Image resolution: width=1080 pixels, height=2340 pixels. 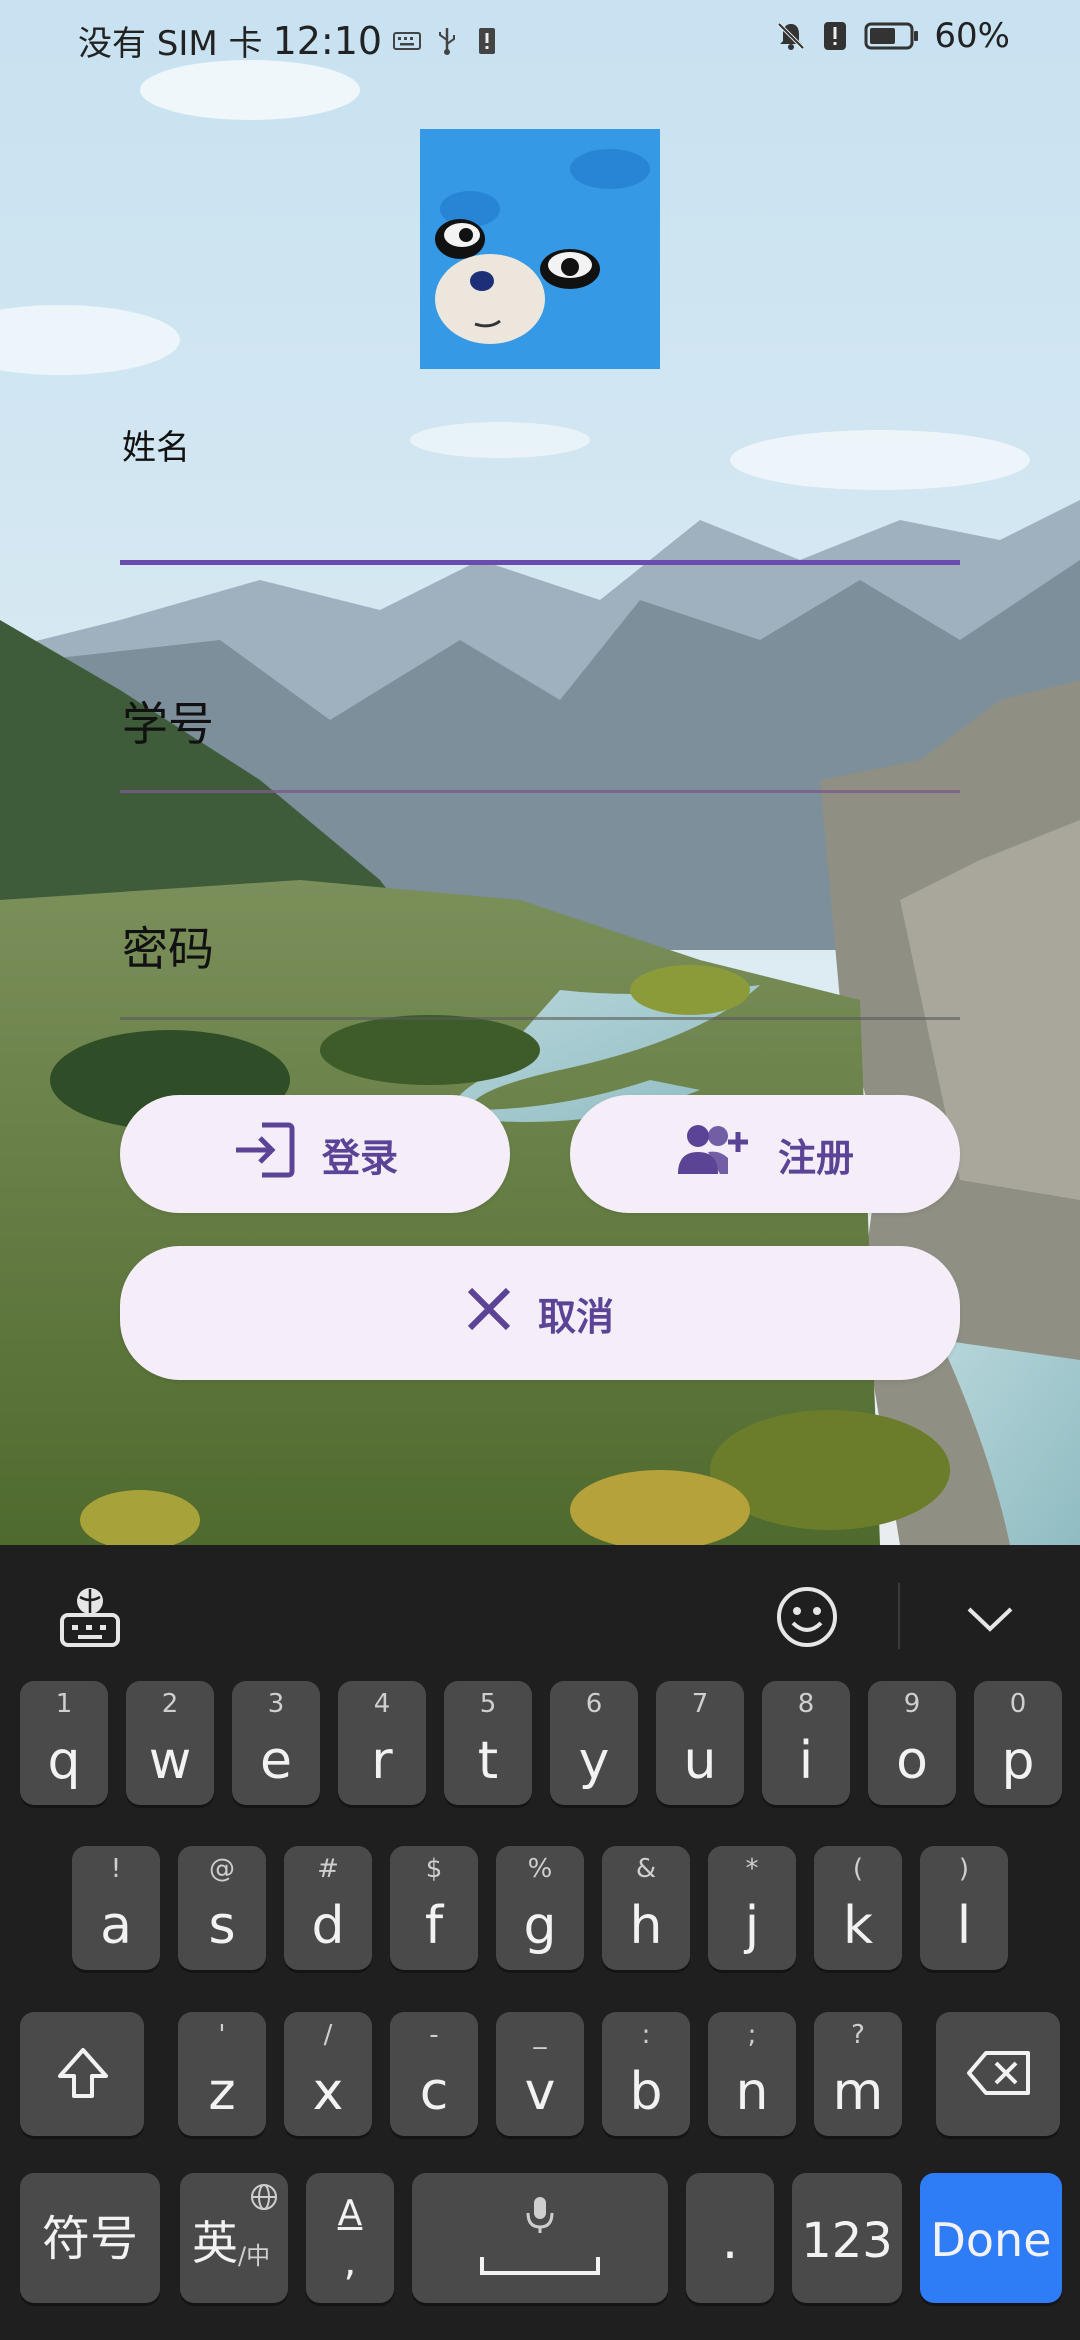 I want to click on register-button: 注册, so click(x=765, y=1154).